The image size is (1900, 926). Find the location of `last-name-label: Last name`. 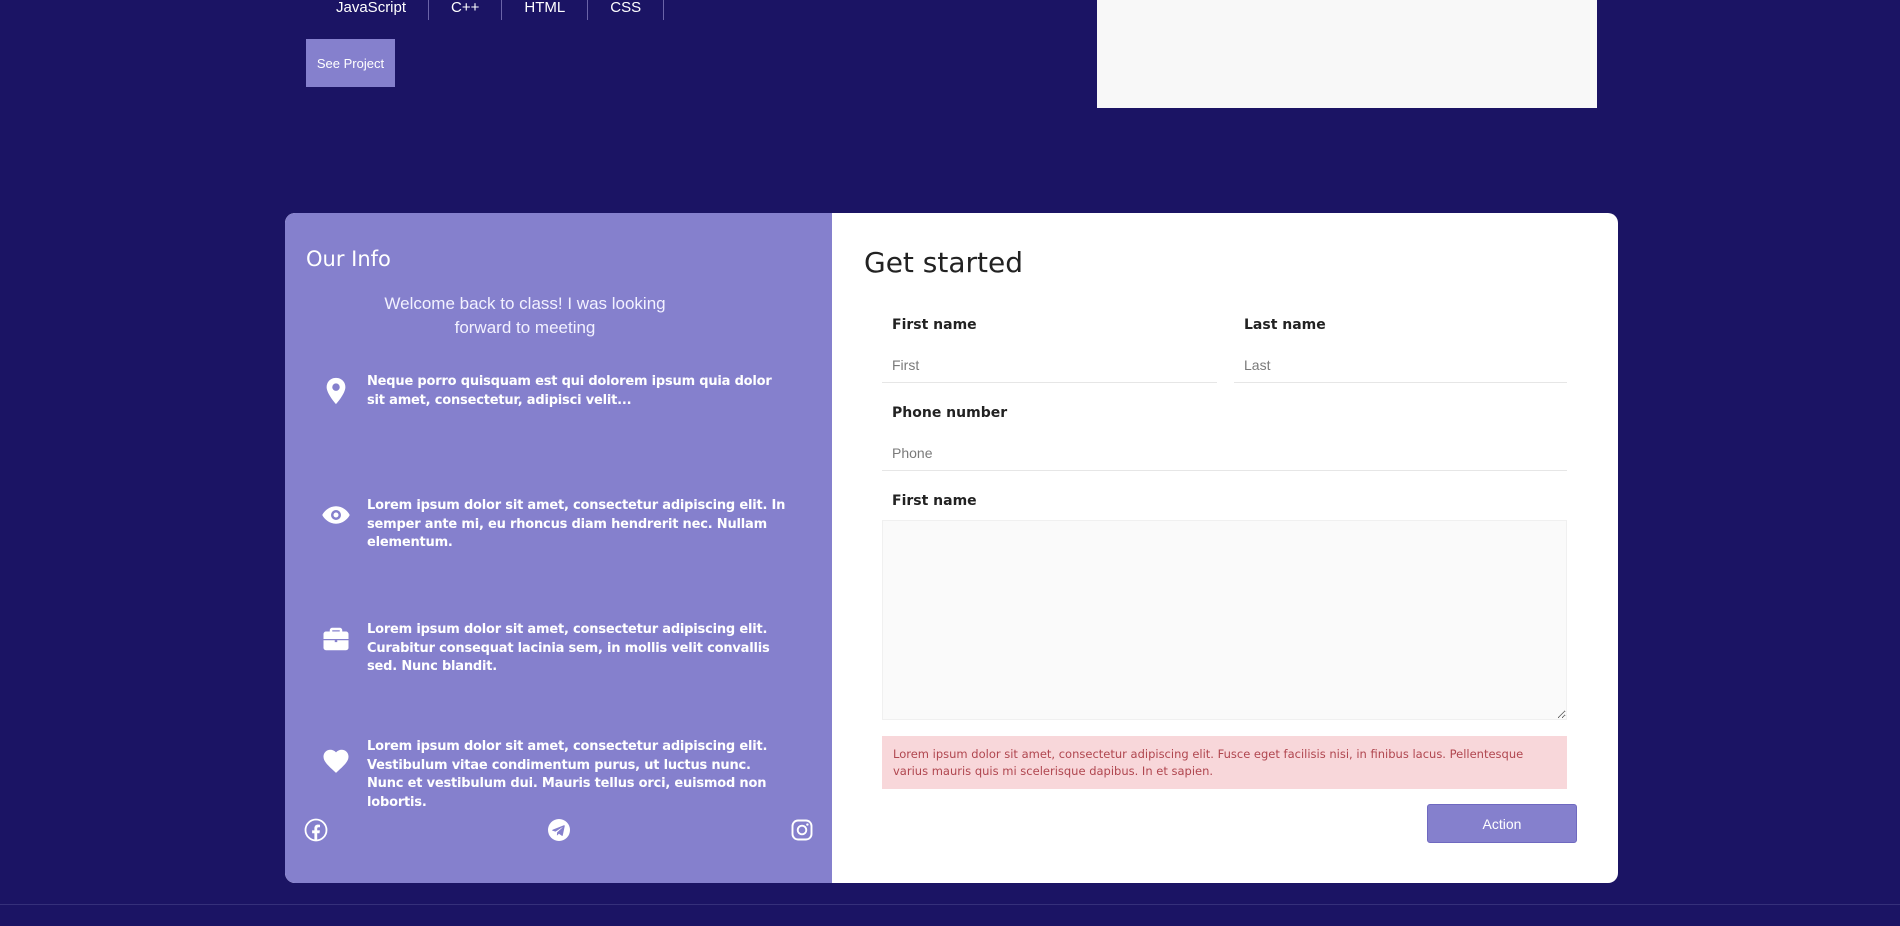

last-name-label: Last name is located at coordinates (1285, 325).